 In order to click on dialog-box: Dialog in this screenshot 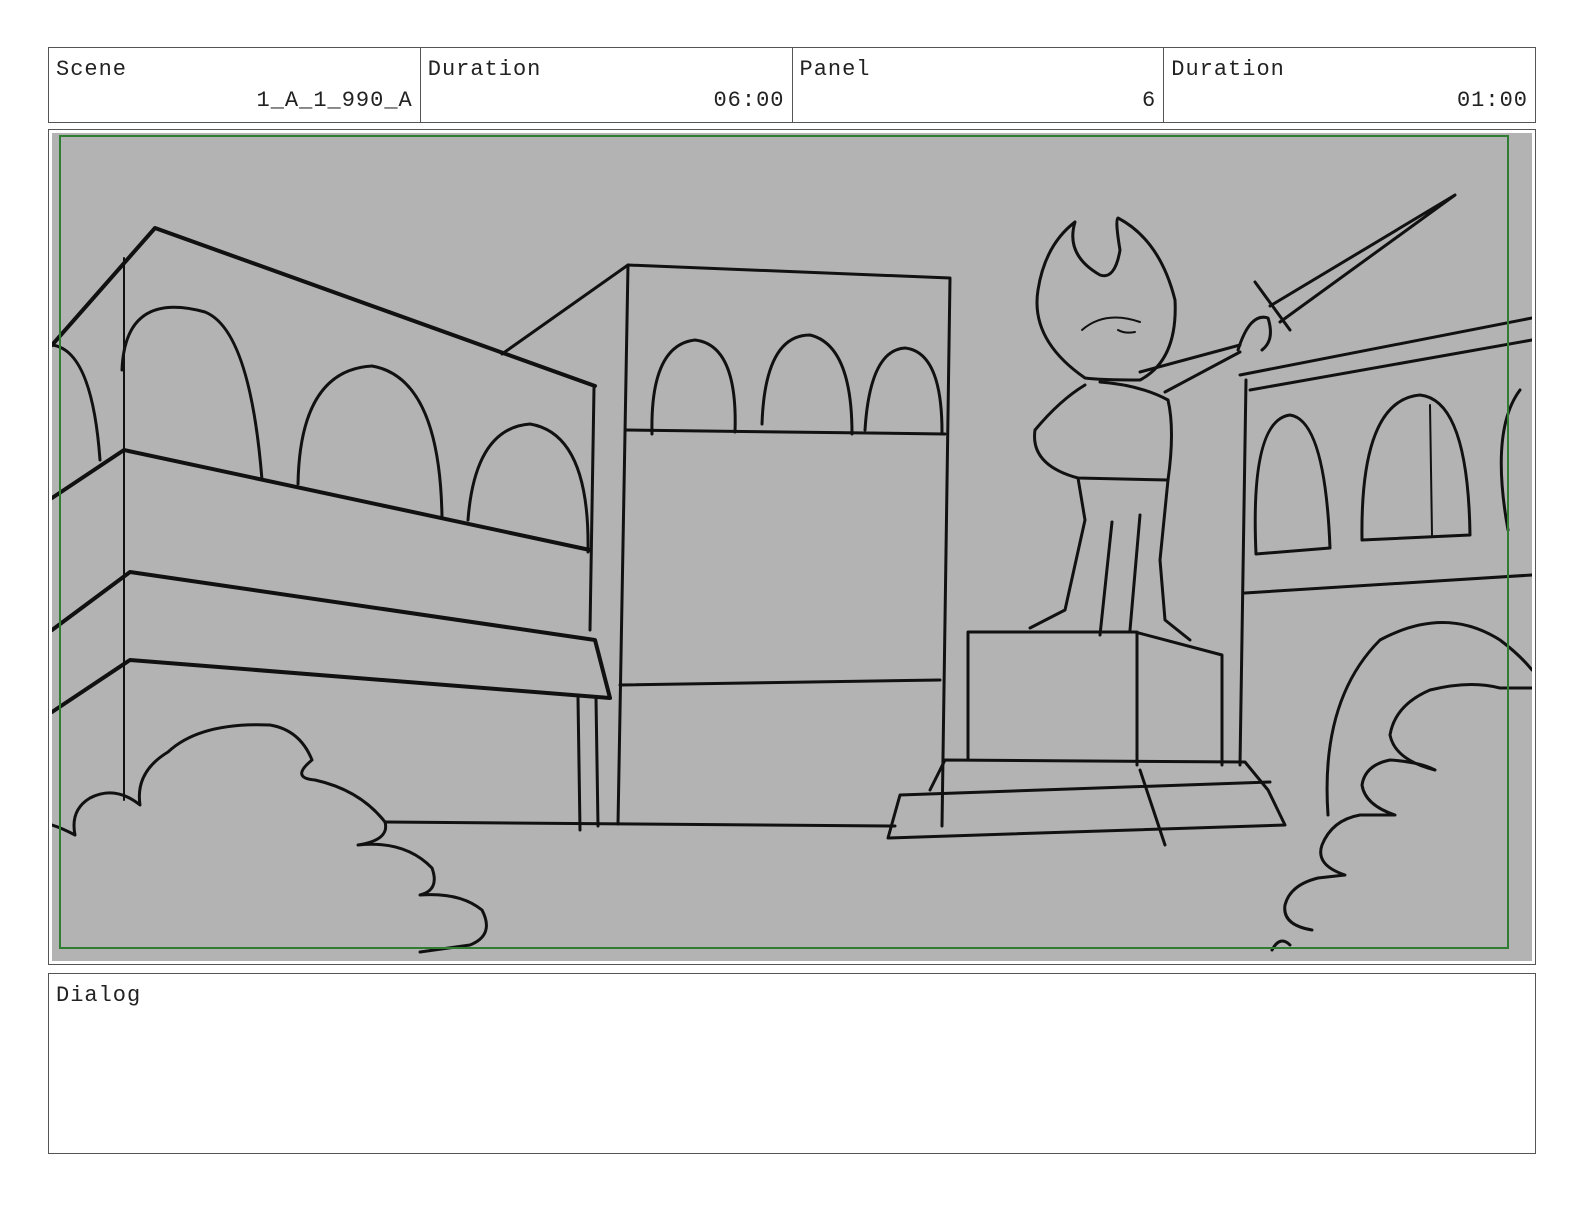, I will do `click(792, 1063)`.